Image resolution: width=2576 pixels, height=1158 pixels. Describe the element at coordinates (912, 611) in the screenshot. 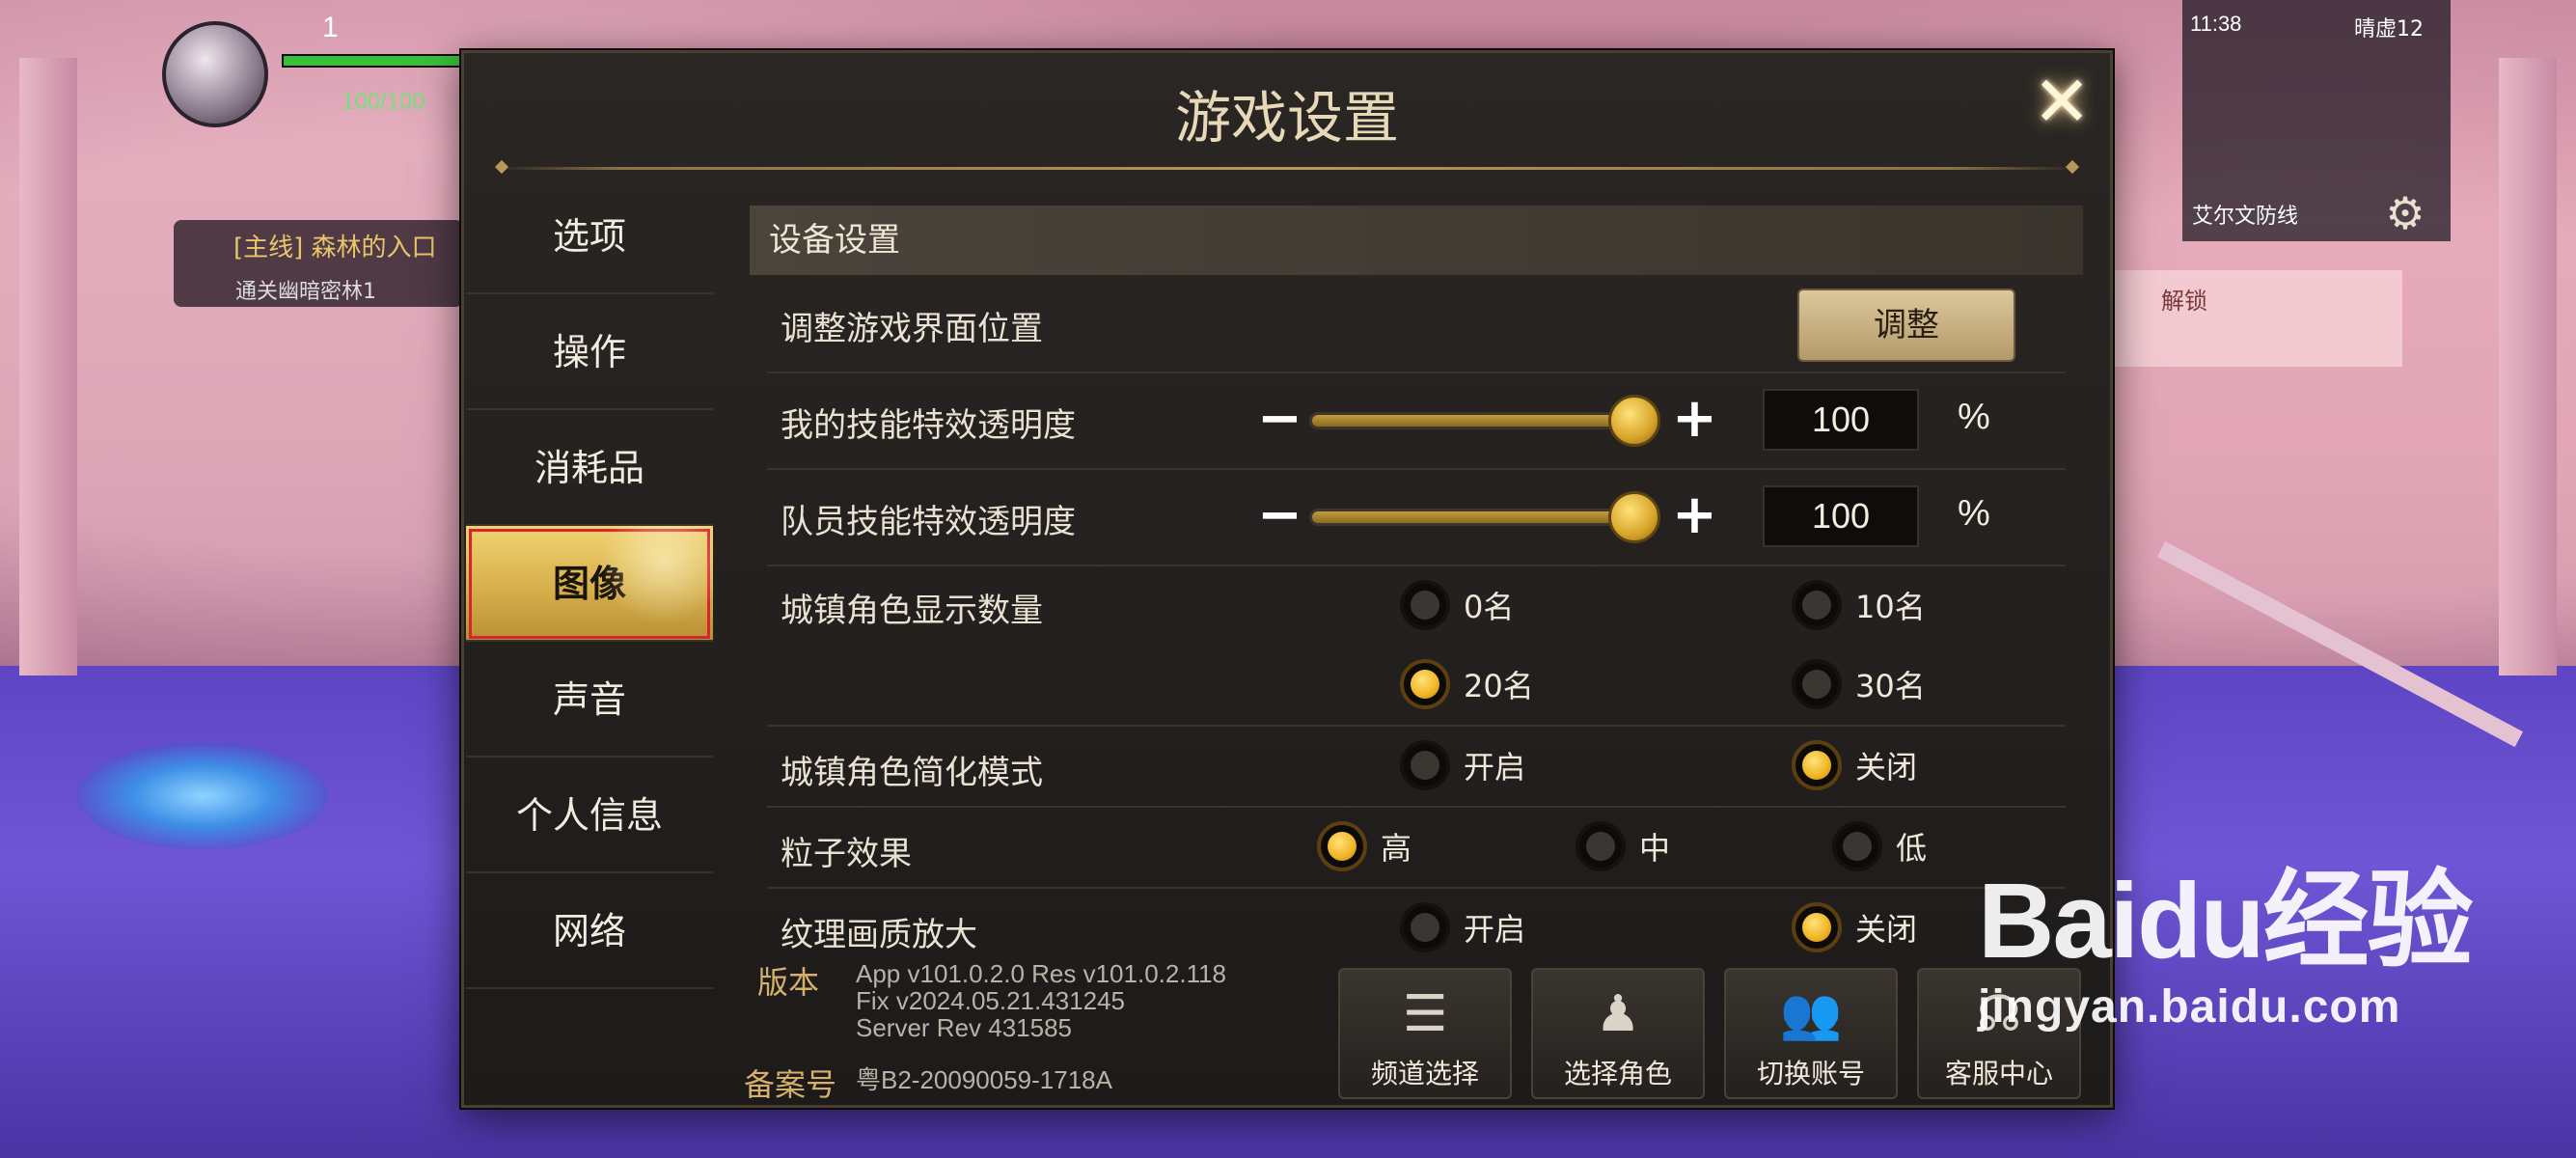

I see `town-char-count-label: 城镇角色显示数量` at that location.